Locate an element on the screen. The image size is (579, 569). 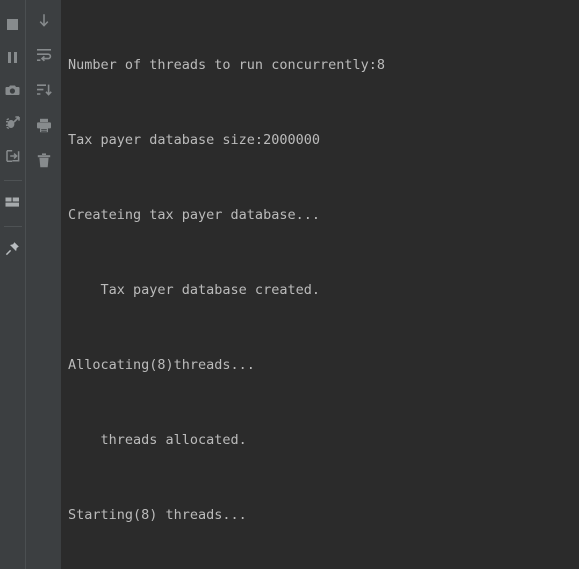
import-button is located at coordinates (13, 156).